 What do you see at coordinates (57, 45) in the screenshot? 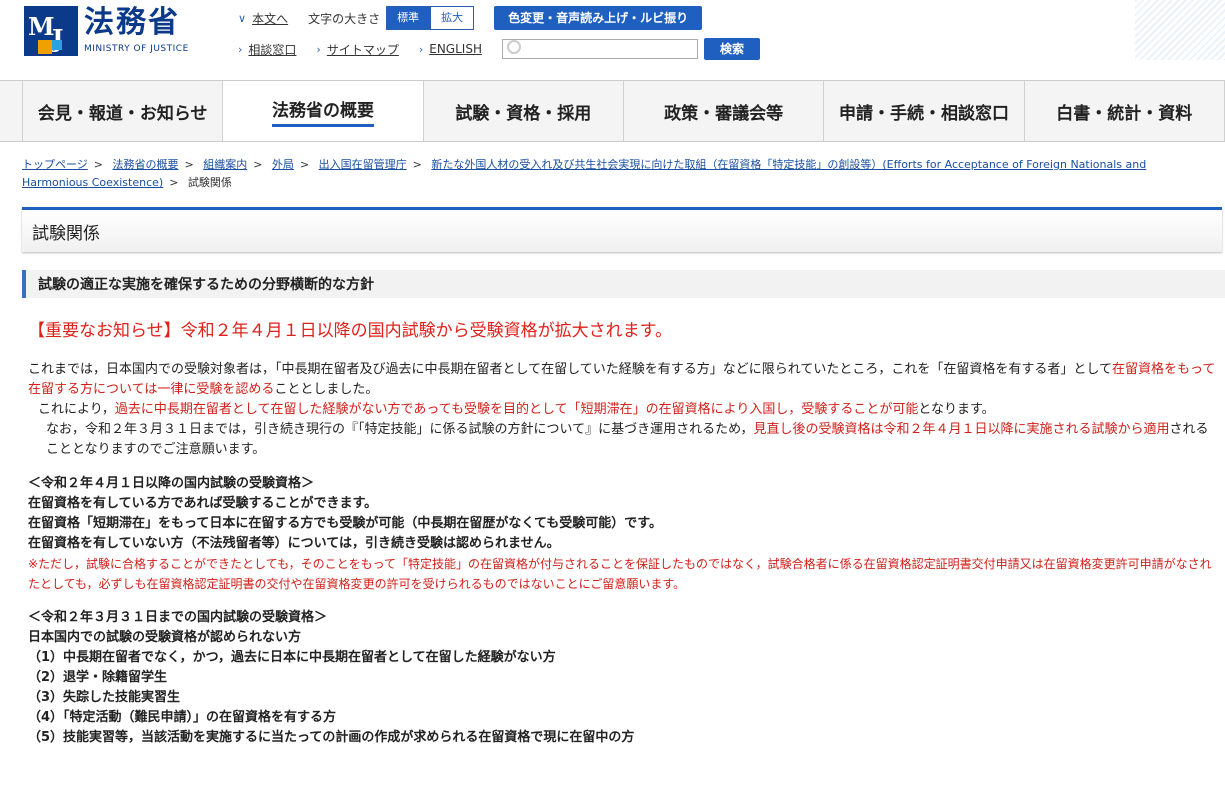
I see `logo-blue-square` at bounding box center [57, 45].